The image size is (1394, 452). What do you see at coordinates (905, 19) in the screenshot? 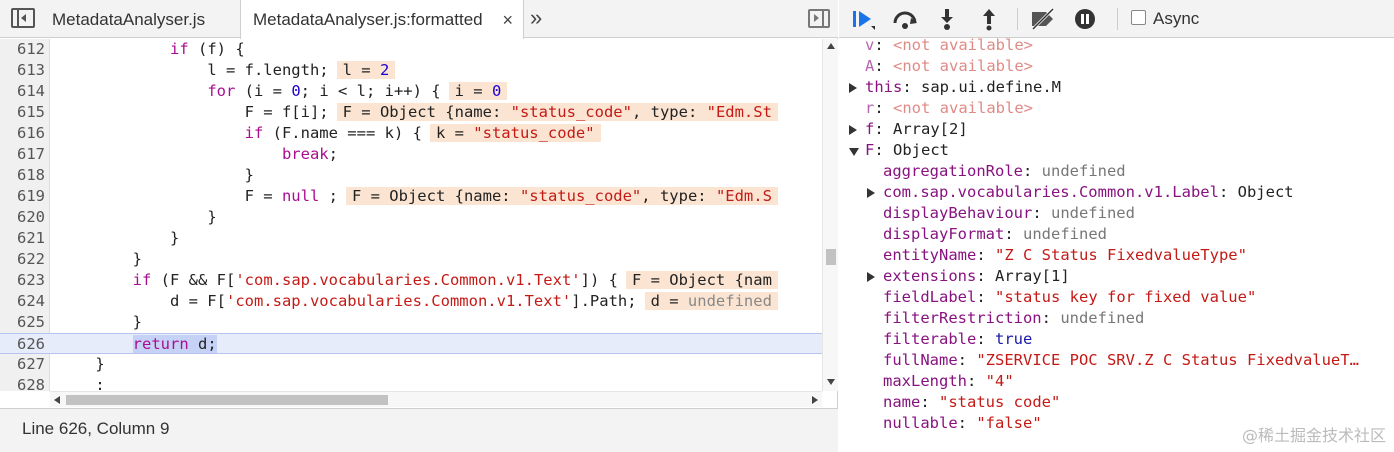
I see `step-over-icon` at bounding box center [905, 19].